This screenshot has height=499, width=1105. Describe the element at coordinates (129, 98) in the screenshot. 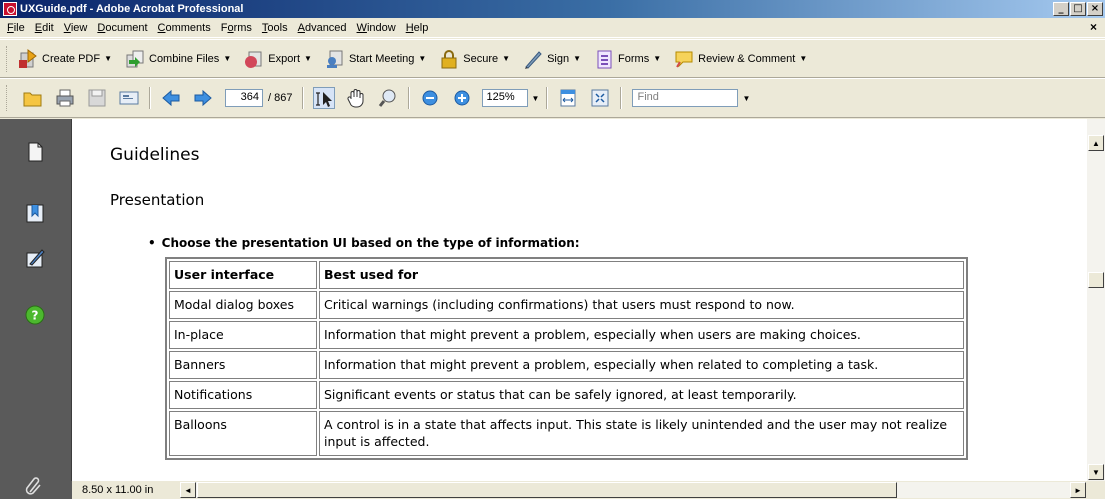

I see `email-icon` at that location.